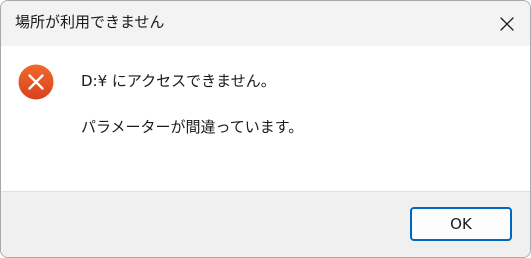 The height and width of the screenshot is (258, 531). Describe the element at coordinates (192, 127) in the screenshot. I see `error-message-line2: パラメーターが間違っています。` at that location.